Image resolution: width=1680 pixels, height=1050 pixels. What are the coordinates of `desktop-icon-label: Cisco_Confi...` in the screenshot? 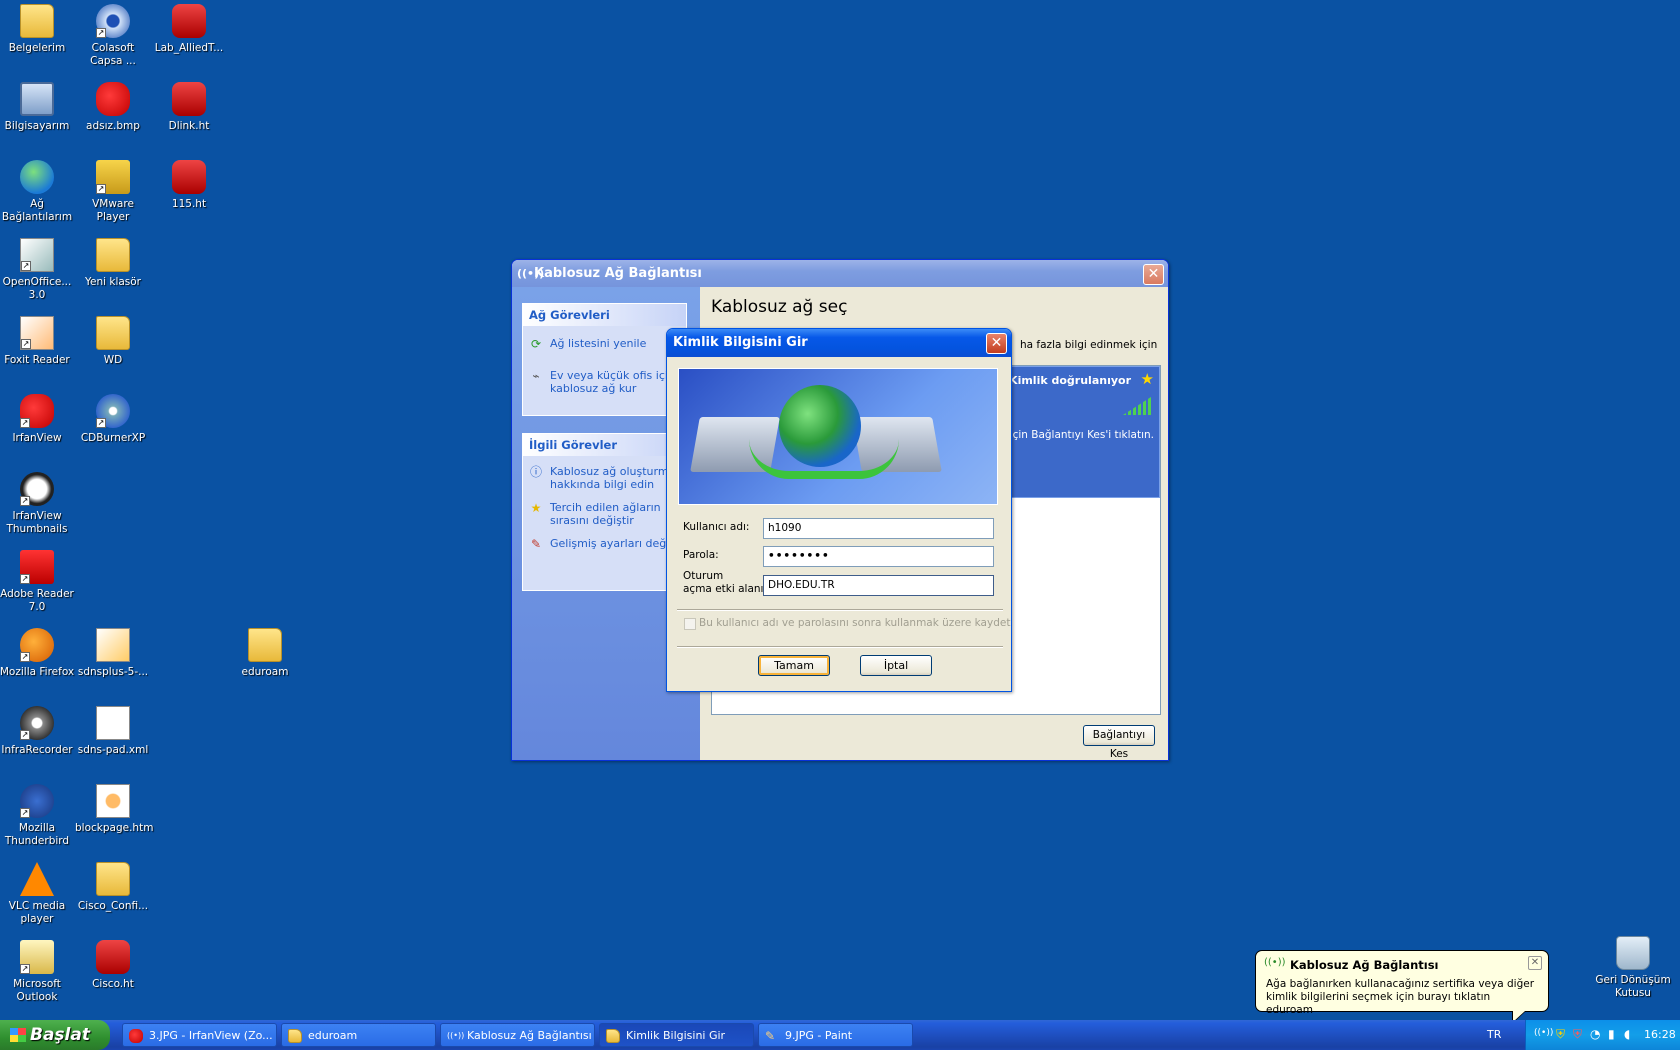 It's located at (113, 906).